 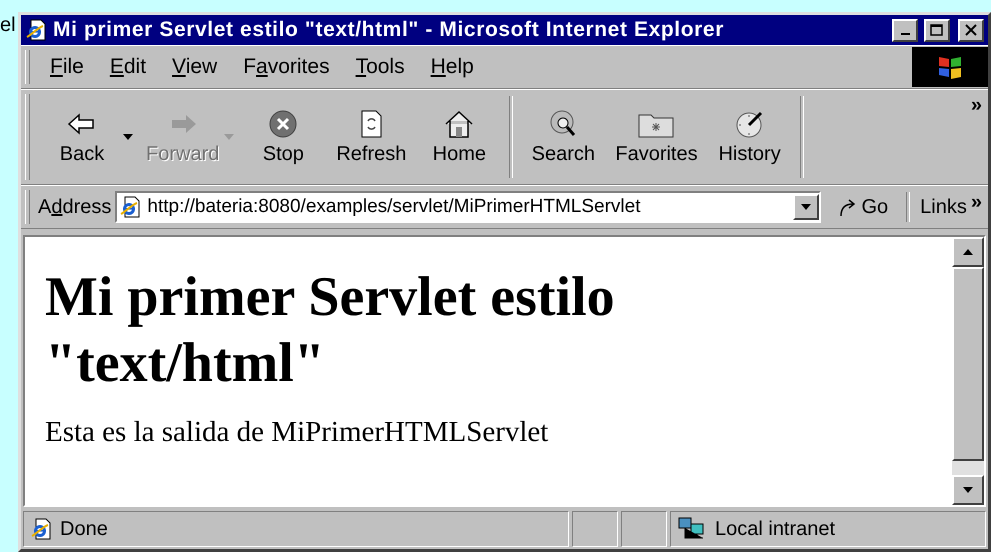 I want to click on page-text: Esta es la salida de MiPrimerHTMLServlet, so click(x=297, y=433).